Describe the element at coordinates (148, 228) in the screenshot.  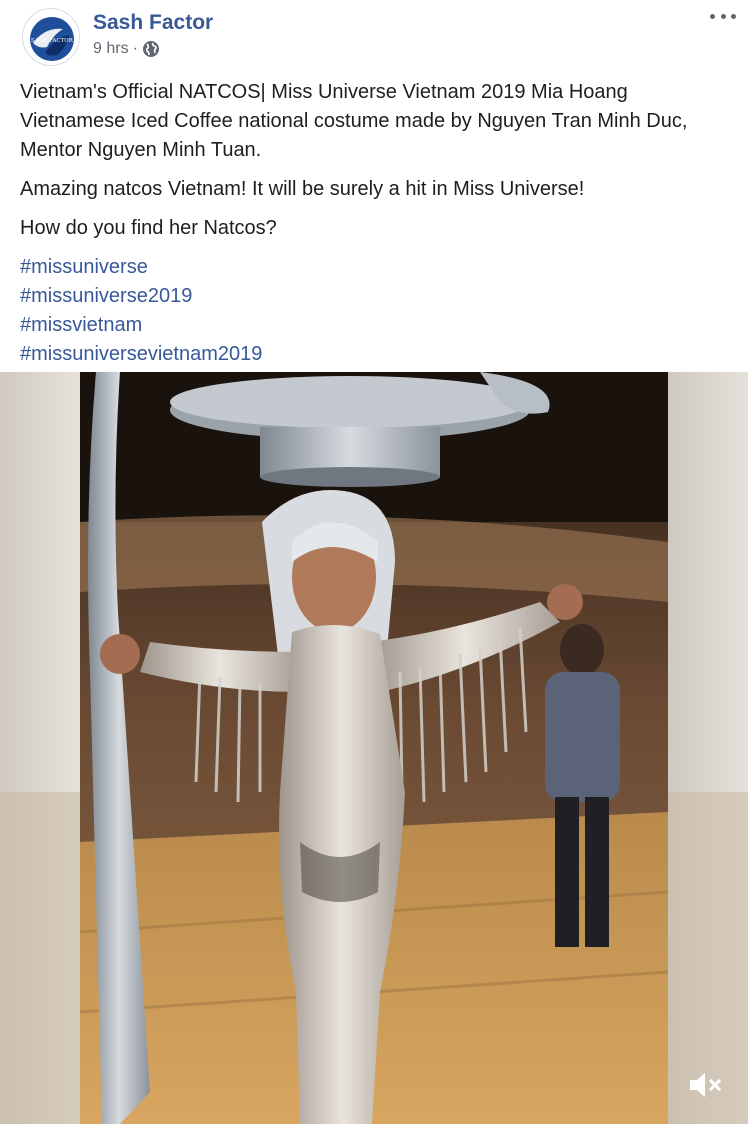
I see `post-paragraph: How do you find her Natcos?` at that location.